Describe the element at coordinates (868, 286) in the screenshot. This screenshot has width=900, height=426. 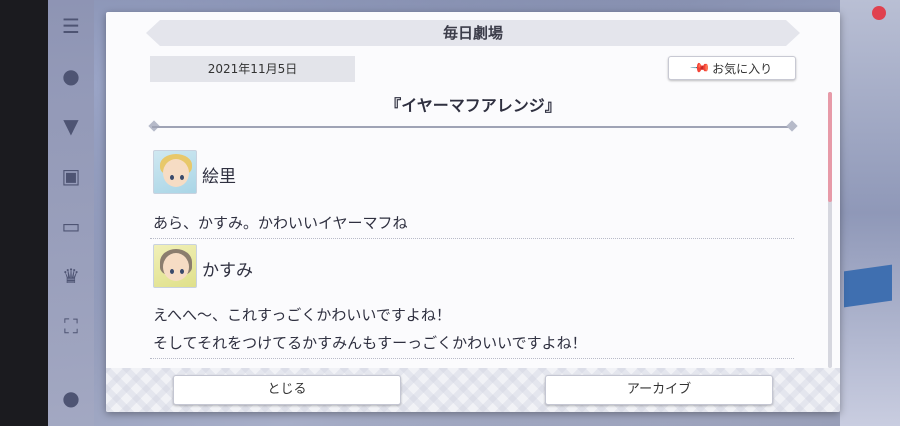
I see `background-badge` at that location.